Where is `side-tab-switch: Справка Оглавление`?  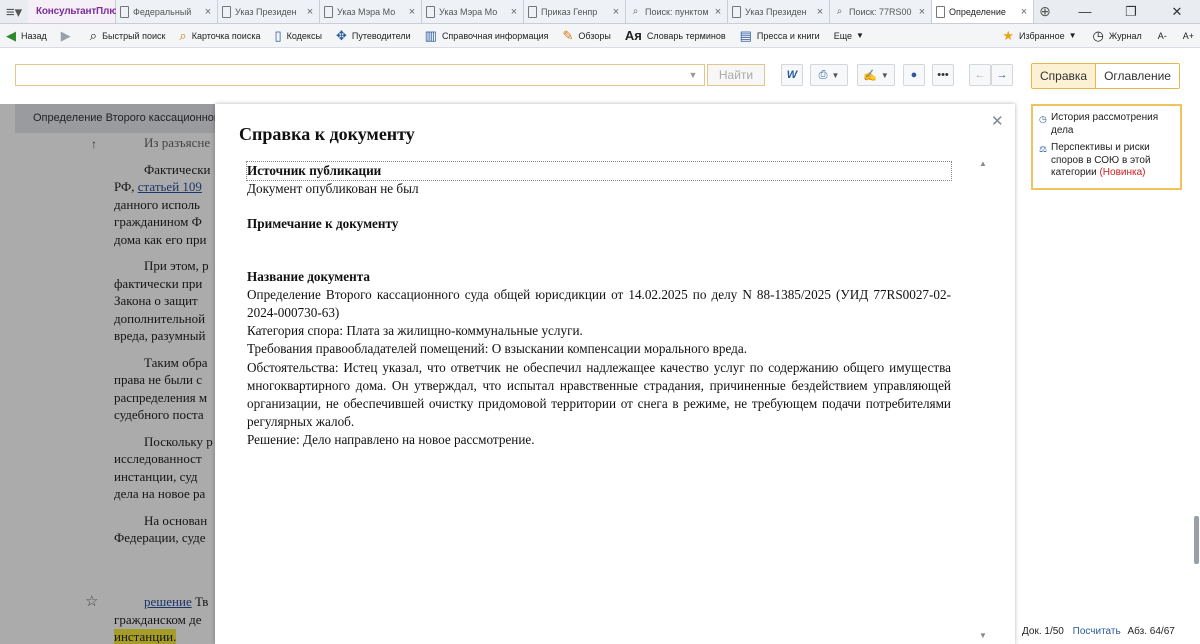 side-tab-switch: Справка Оглавление is located at coordinates (1105, 76).